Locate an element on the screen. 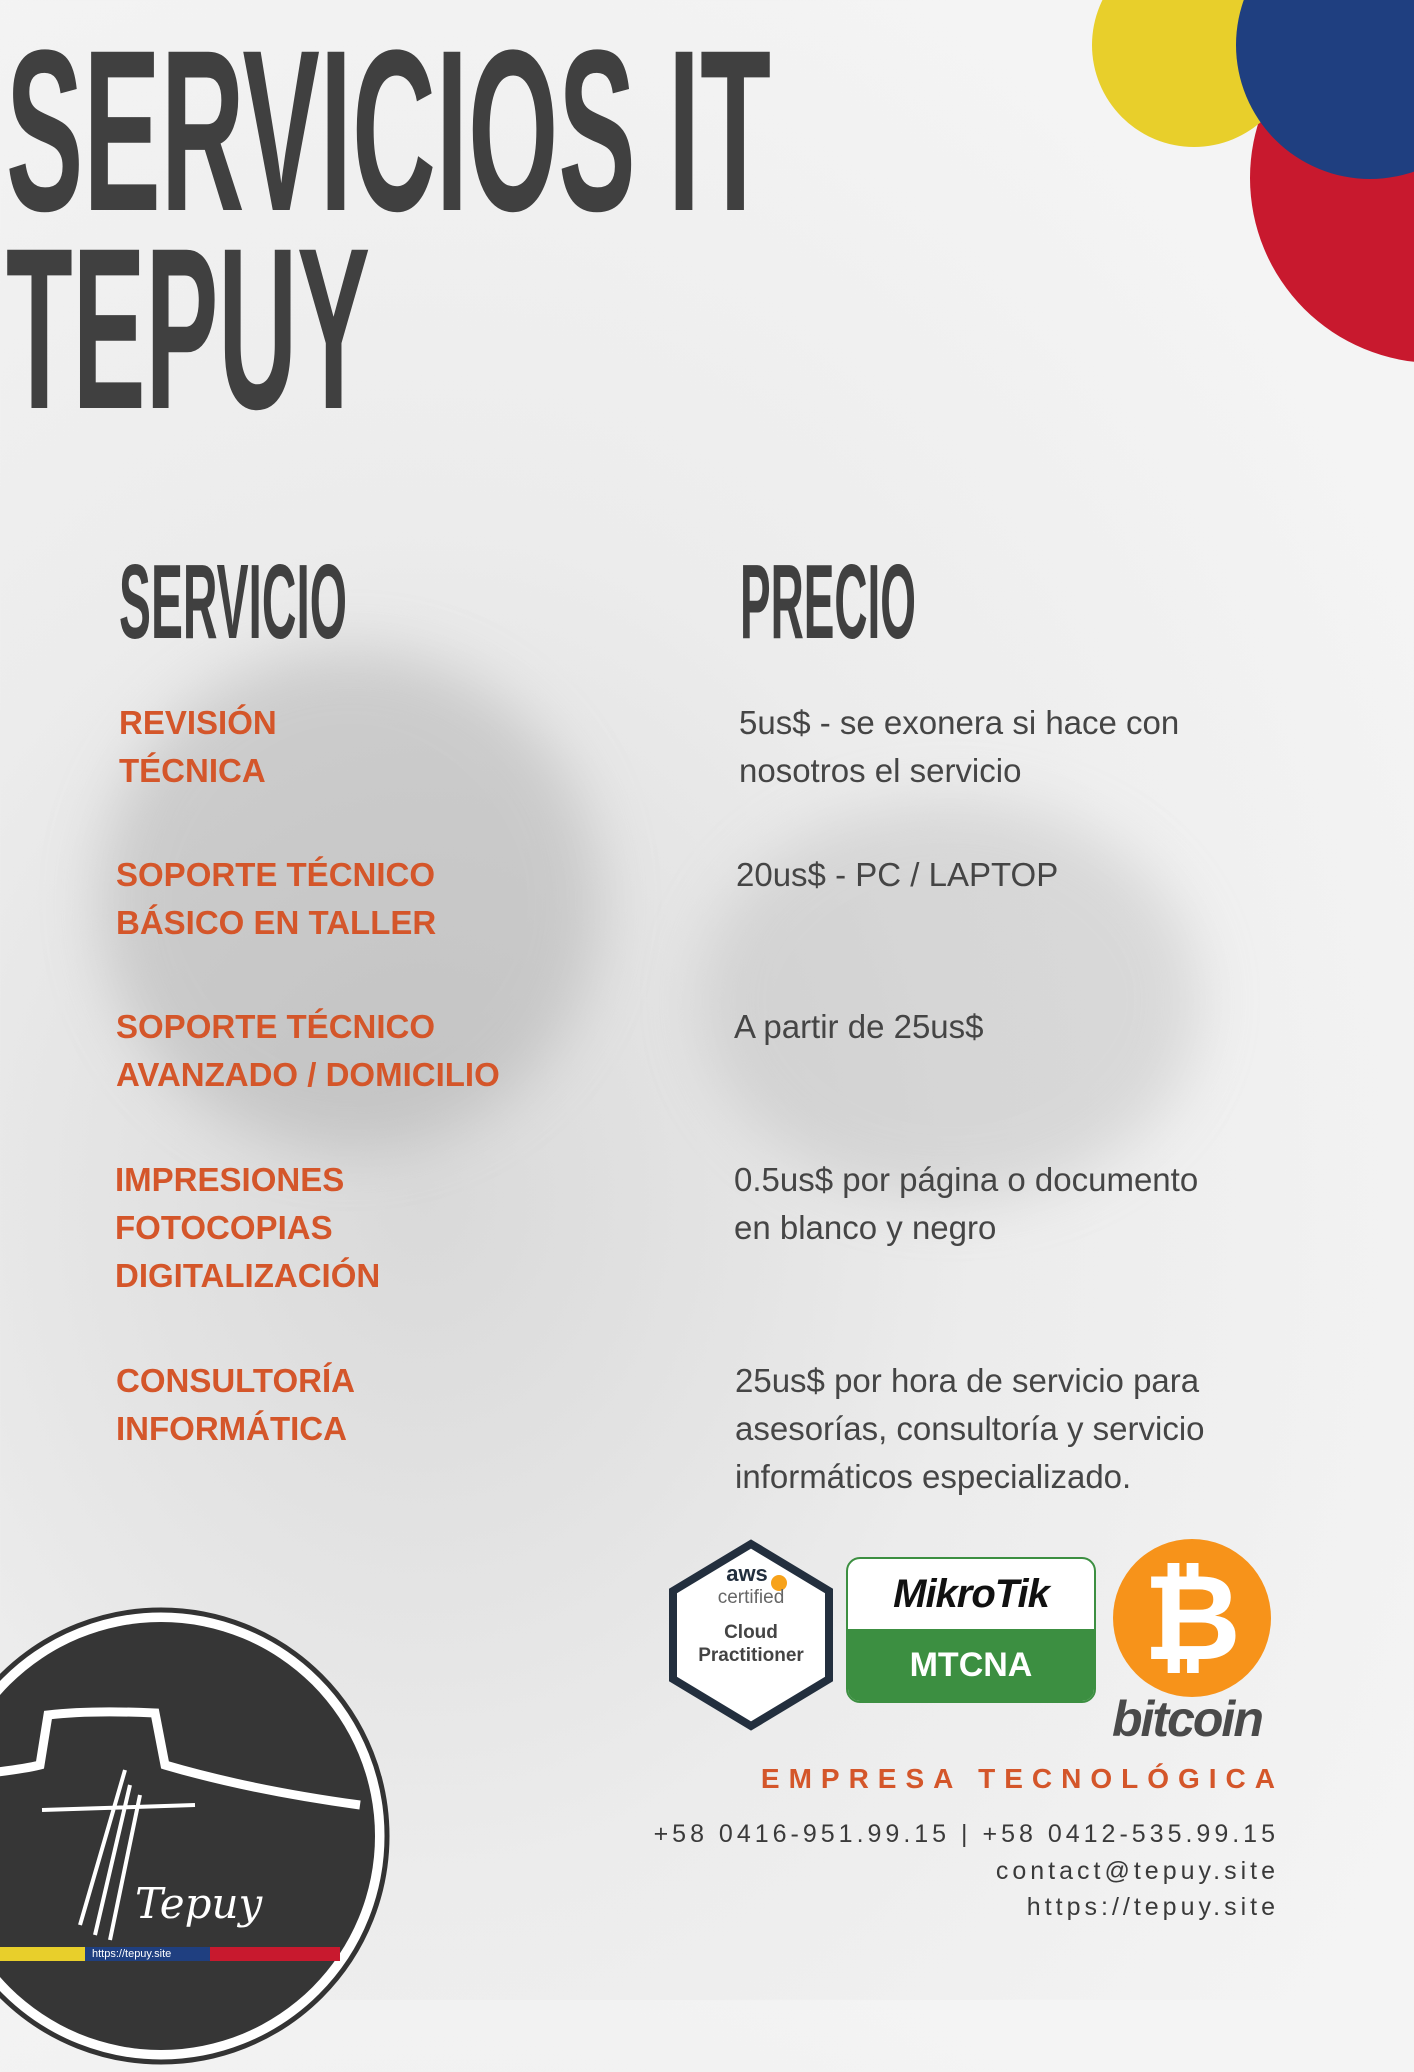 This screenshot has height=2072, width=1414. service-name: IMPRESIONES FOTOCOPIAS DIGITALIZACIÓN is located at coordinates (248, 1227).